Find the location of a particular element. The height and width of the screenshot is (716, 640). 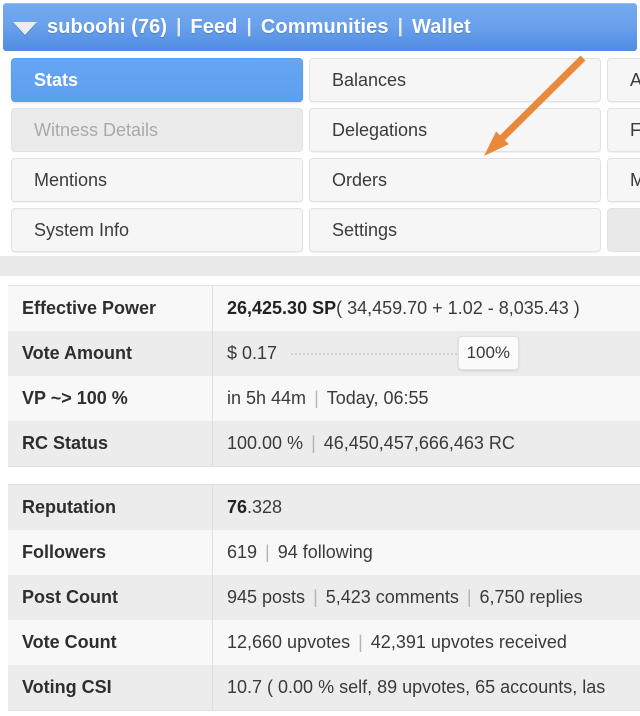

comments-count: 5,423 comments is located at coordinates (392, 597).